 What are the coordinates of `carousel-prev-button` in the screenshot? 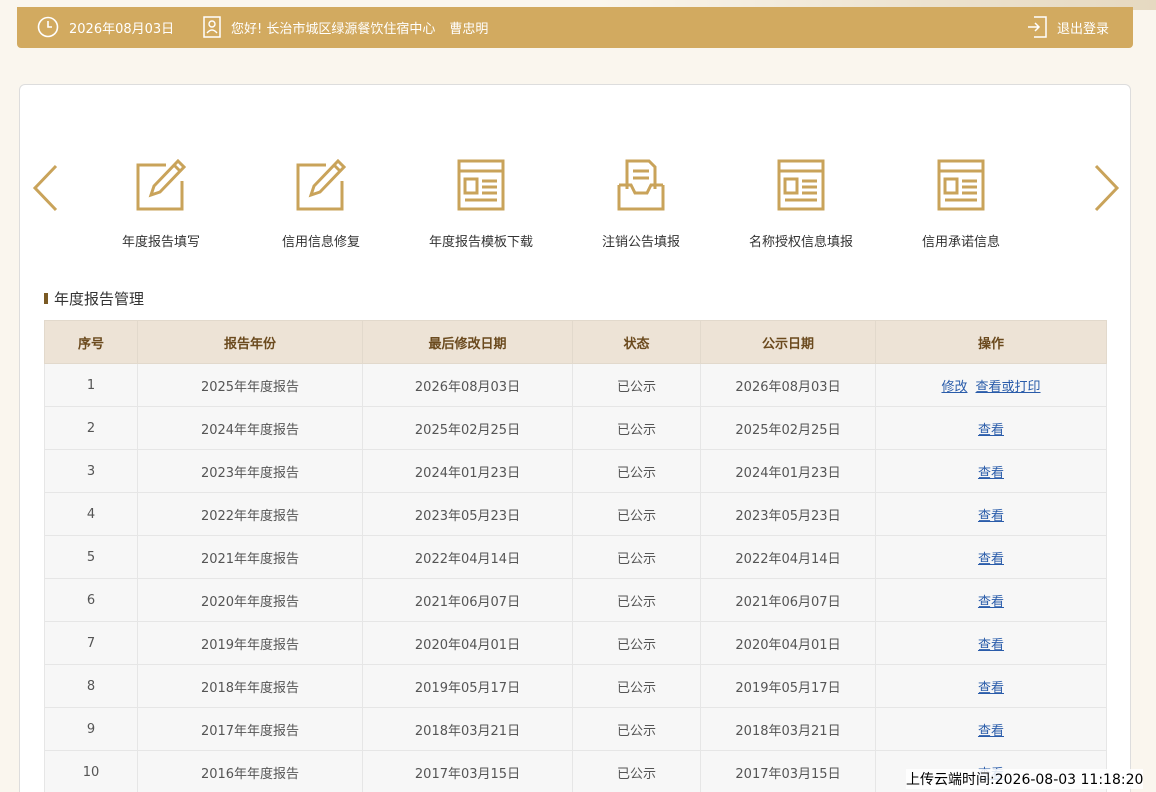 It's located at (45, 190).